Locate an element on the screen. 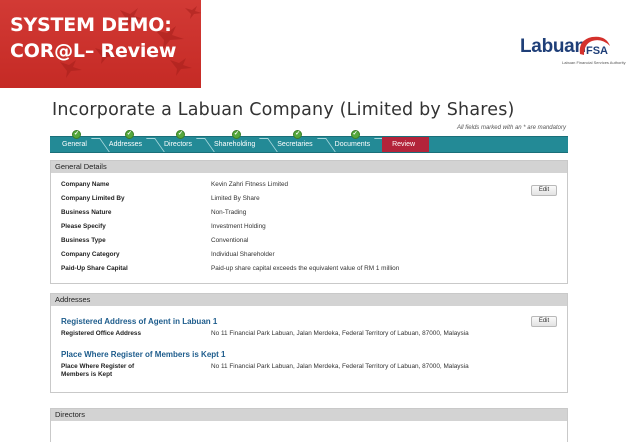 The width and height of the screenshot is (638, 442). panel-header: Directors is located at coordinates (309, 415).